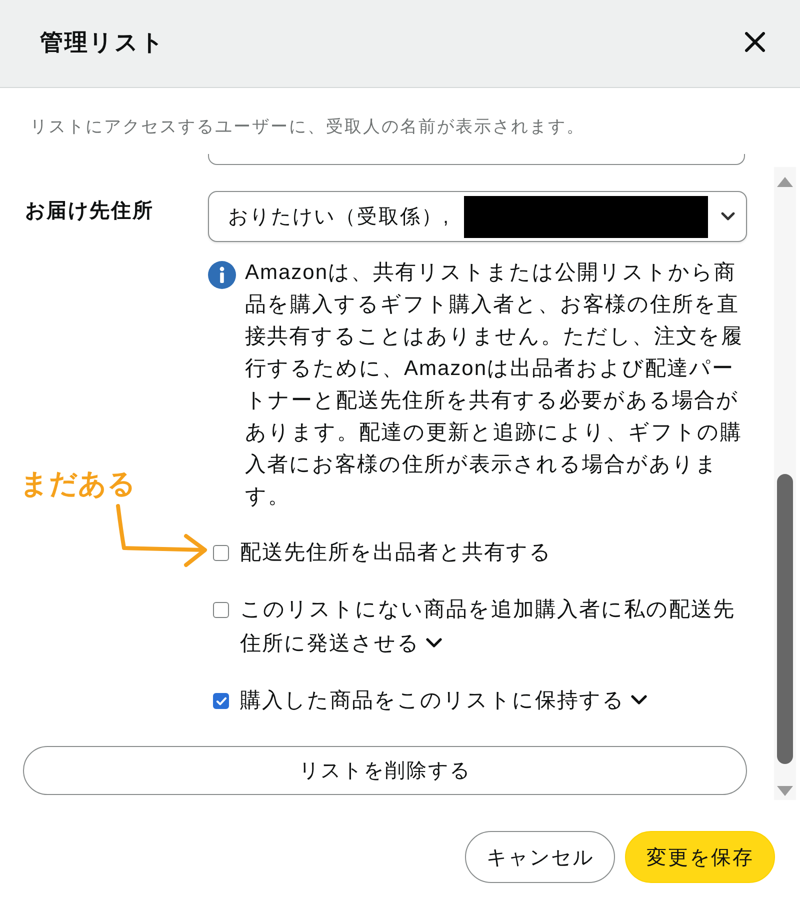 This screenshot has width=800, height=902. I want to click on checkbox-label: 配送先住所を出品者と共有する, so click(396, 553).